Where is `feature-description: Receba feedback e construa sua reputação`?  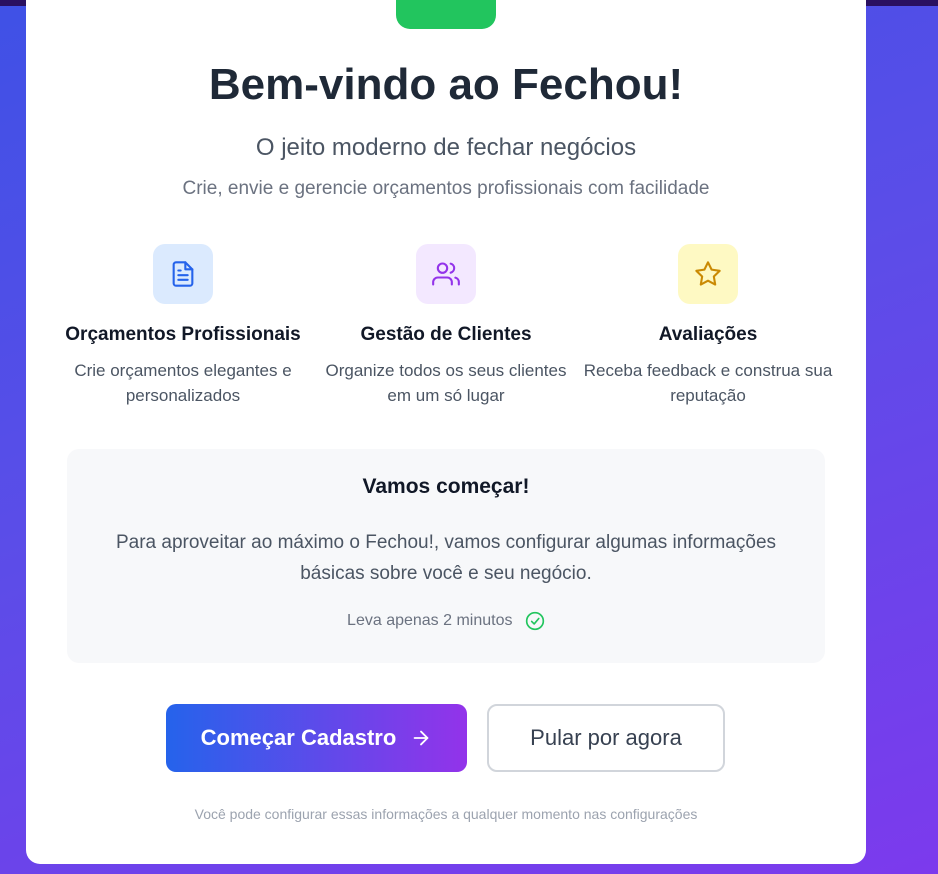 feature-description: Receba feedback e construa sua reputação is located at coordinates (708, 383).